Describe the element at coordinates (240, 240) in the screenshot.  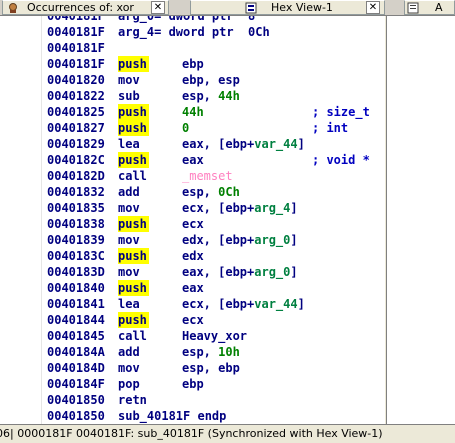
I see `operand: edx, [ebp+arg_0]` at that location.